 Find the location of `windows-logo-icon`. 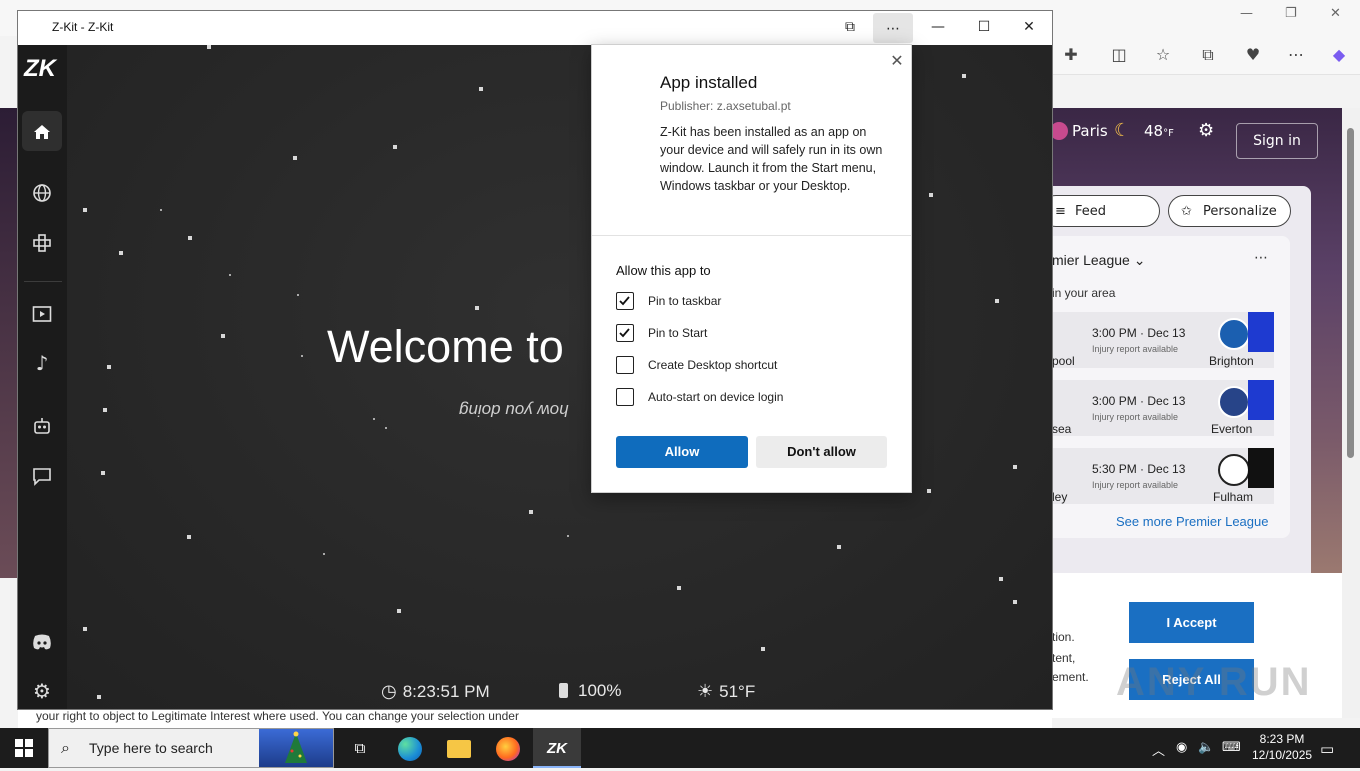

windows-logo-icon is located at coordinates (24, 748).